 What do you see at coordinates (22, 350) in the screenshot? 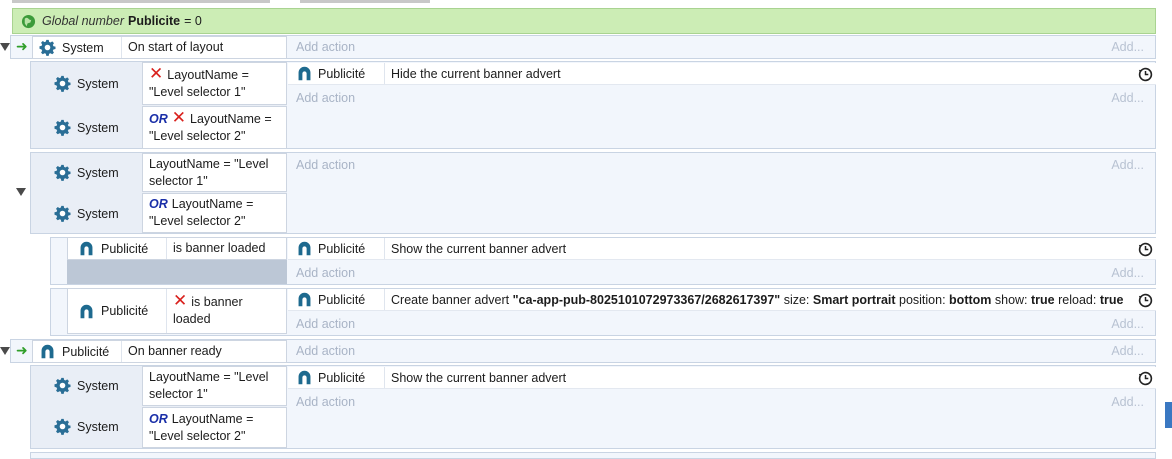
I see `trigger-arrow-icon: ➜` at bounding box center [22, 350].